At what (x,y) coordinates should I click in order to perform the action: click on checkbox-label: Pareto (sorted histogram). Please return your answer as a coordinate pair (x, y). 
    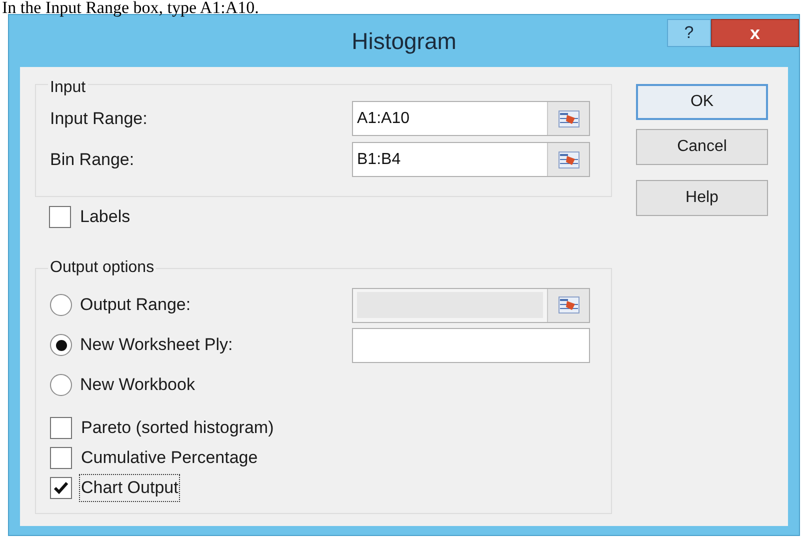
    Looking at the image, I should click on (177, 428).